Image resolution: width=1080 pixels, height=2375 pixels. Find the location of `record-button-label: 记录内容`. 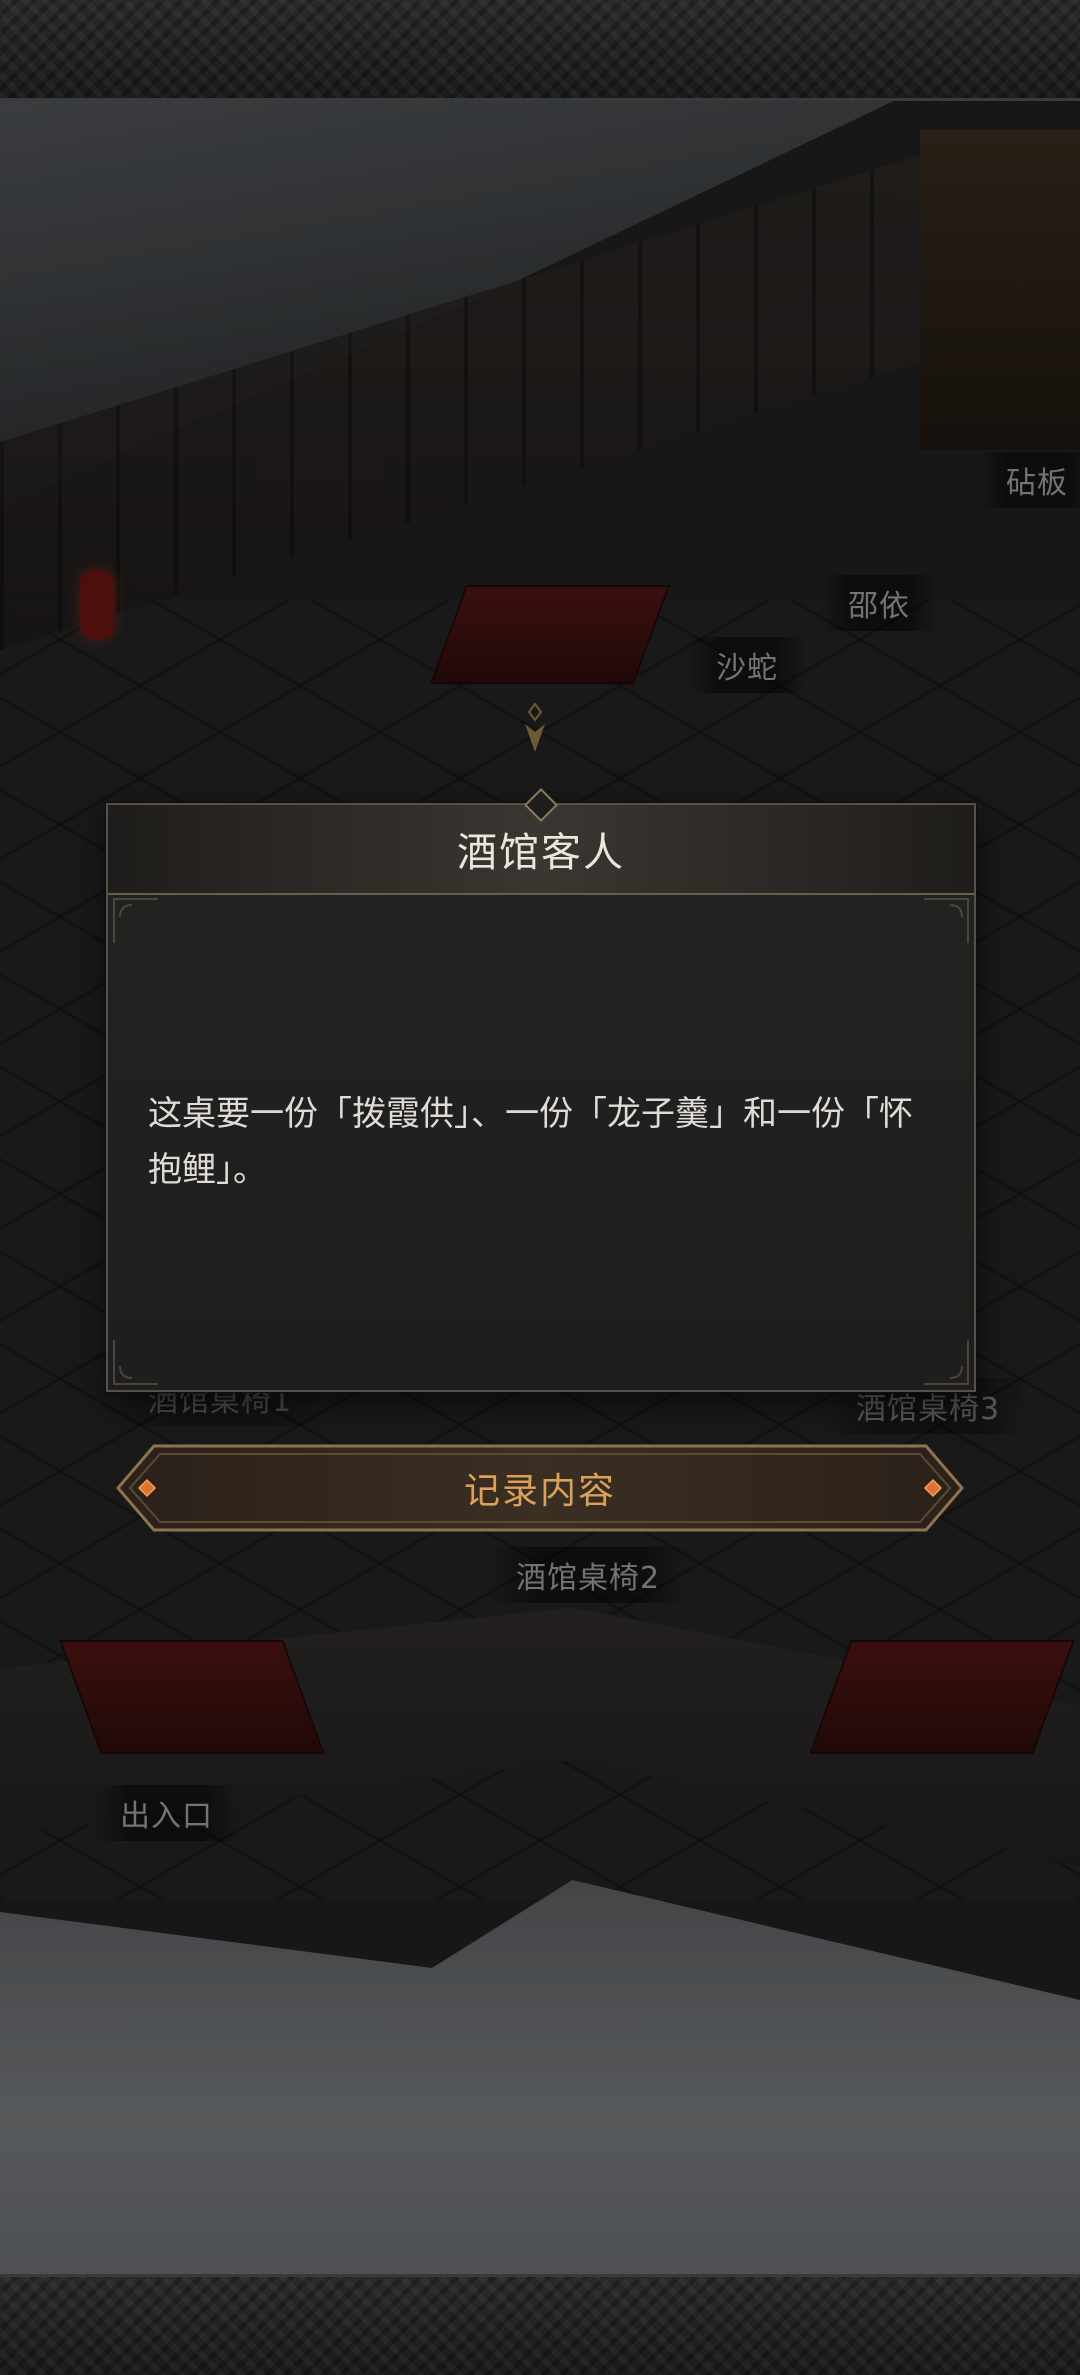

record-button-label: 记录内容 is located at coordinates (539, 1491).